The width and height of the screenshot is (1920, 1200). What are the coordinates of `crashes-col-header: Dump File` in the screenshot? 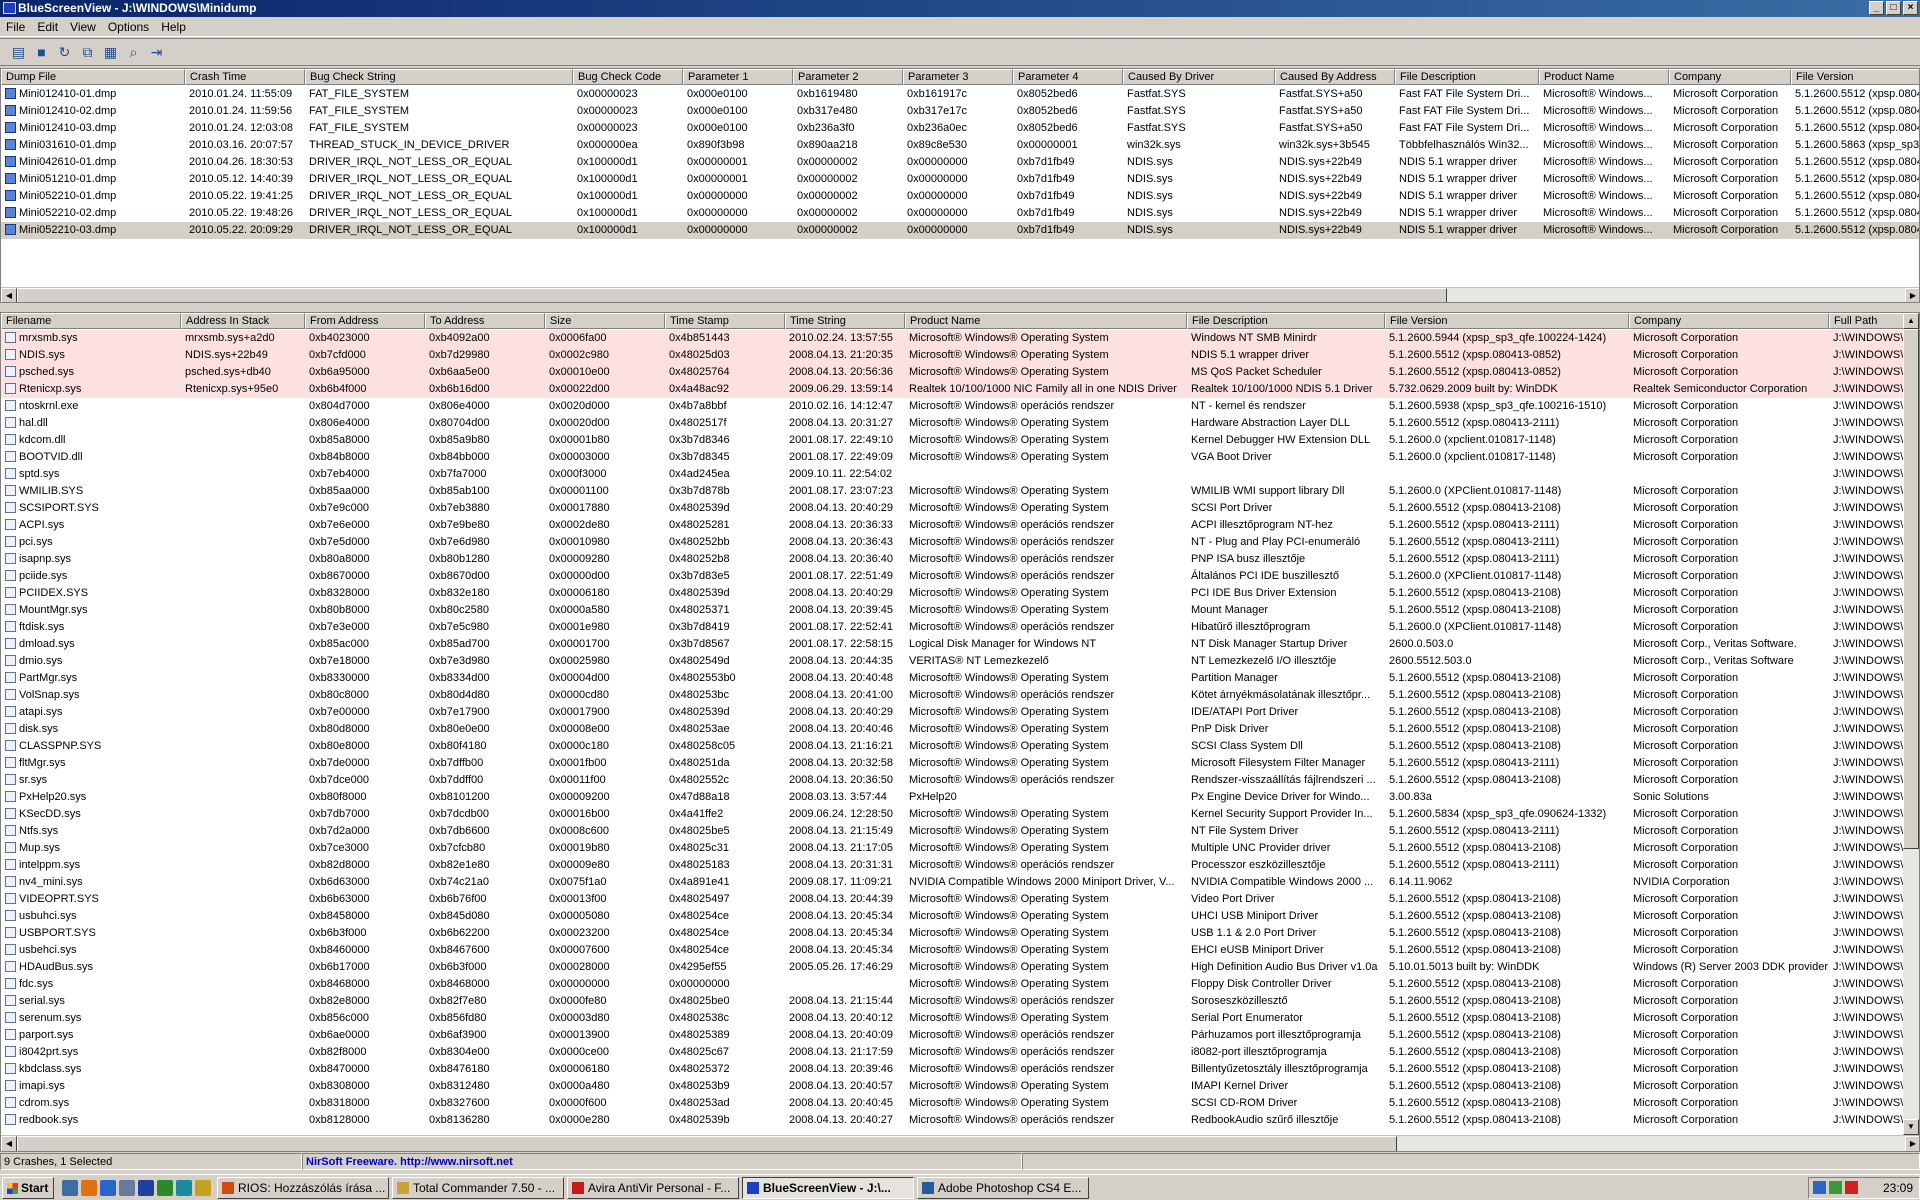 It's located at (93, 77).